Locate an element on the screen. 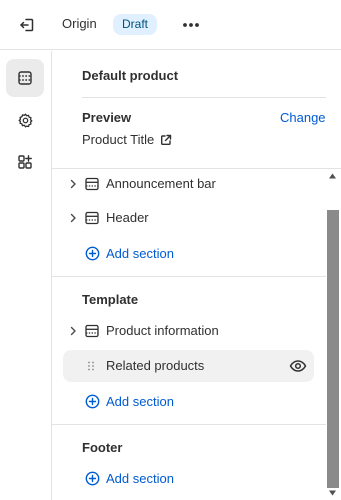 This screenshot has height=500, width=341. add-section-button-template: Add section is located at coordinates (129, 401).